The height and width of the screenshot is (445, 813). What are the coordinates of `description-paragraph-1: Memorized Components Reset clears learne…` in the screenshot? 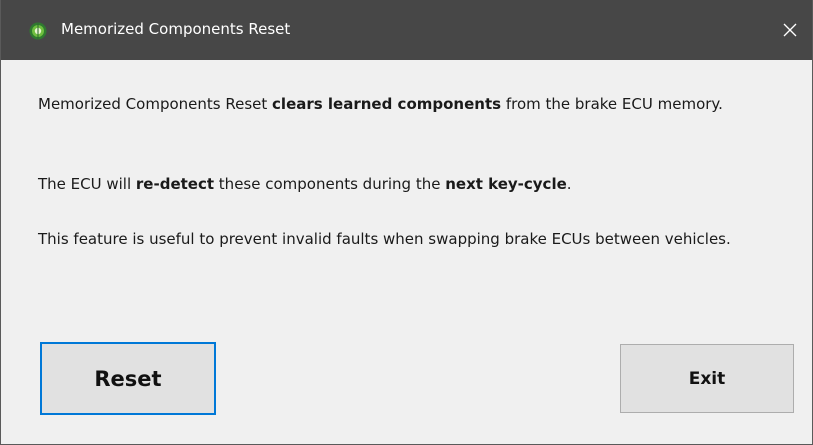 It's located at (420, 104).